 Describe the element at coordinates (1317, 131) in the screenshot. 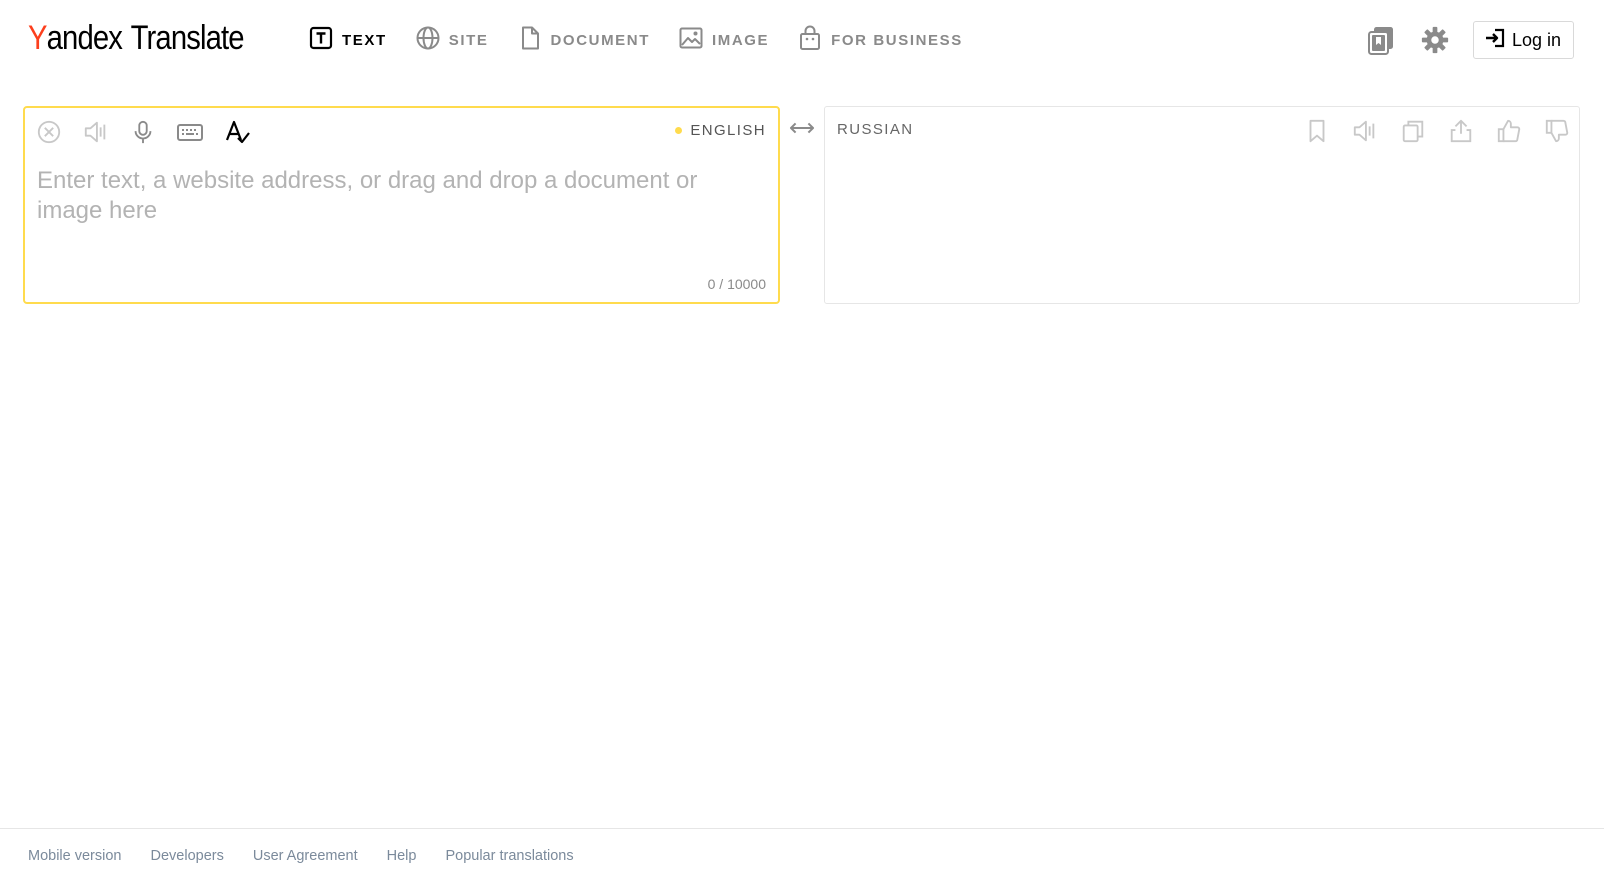

I see `bookmark-icon` at that location.